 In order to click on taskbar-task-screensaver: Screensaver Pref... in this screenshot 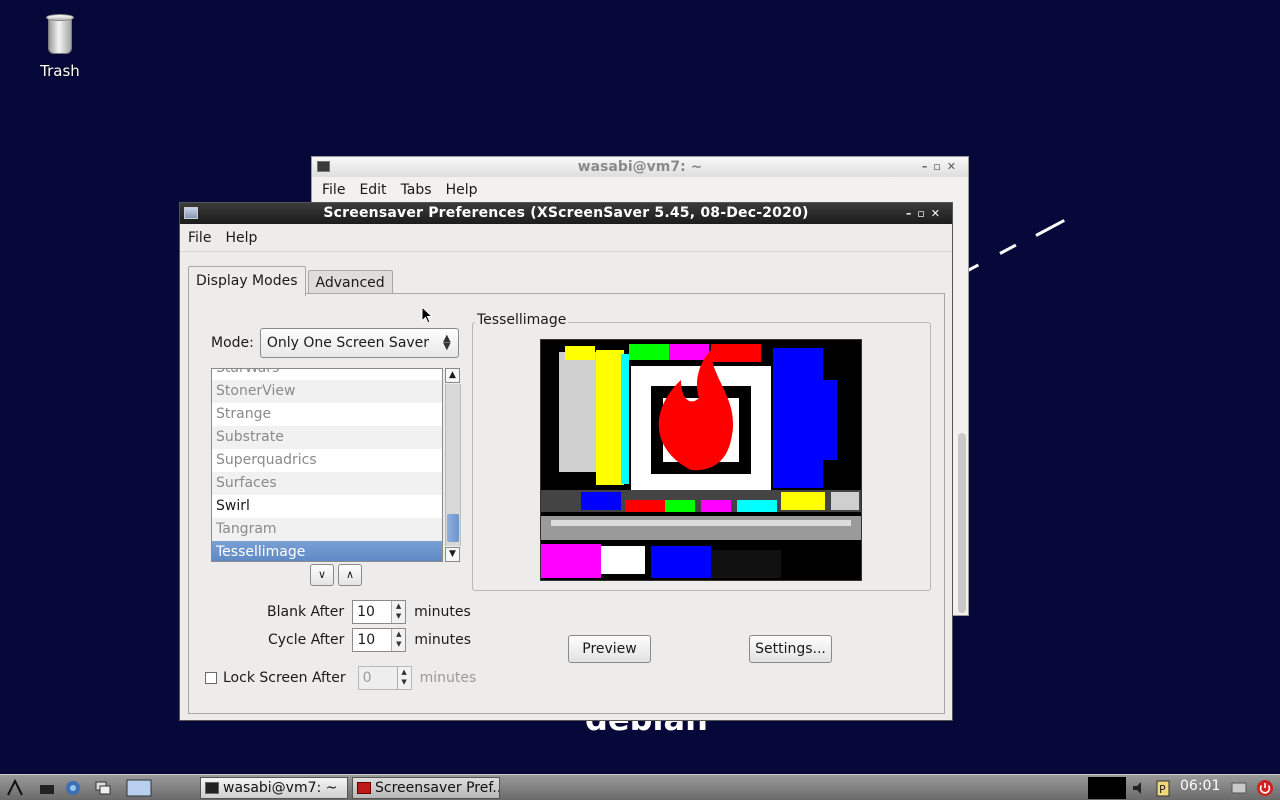, I will do `click(426, 788)`.